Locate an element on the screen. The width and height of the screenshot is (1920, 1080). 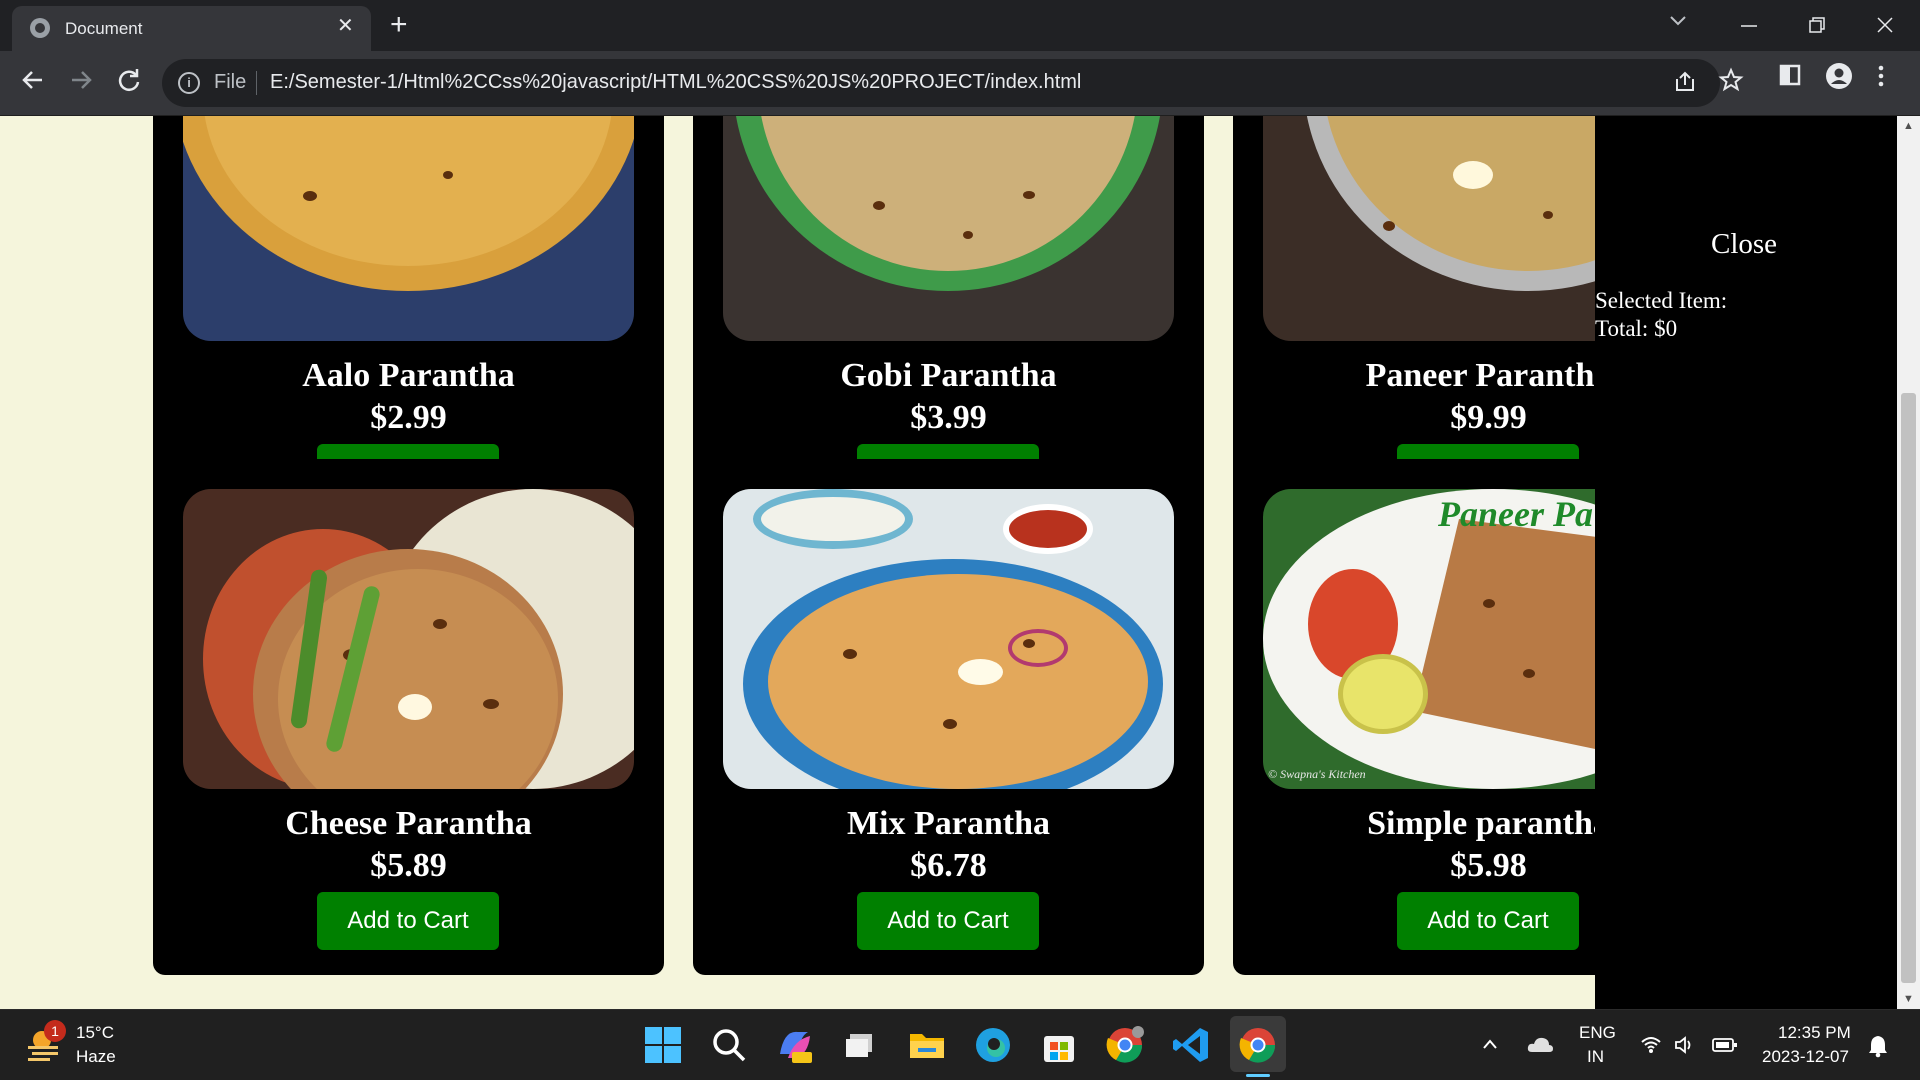
wifi-icon is located at coordinates (1651, 1045).